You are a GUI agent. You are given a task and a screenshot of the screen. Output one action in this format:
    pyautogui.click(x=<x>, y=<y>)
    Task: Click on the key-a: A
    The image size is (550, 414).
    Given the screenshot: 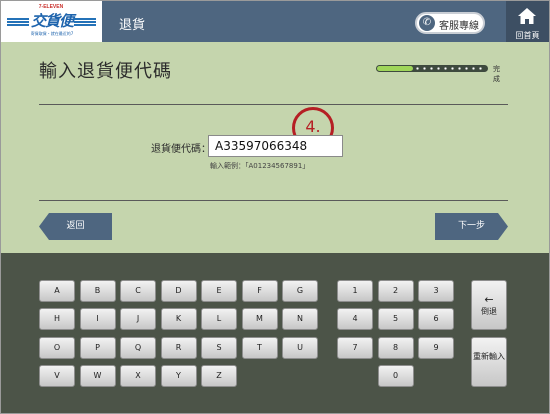 What is the action you would take?
    pyautogui.click(x=57, y=291)
    